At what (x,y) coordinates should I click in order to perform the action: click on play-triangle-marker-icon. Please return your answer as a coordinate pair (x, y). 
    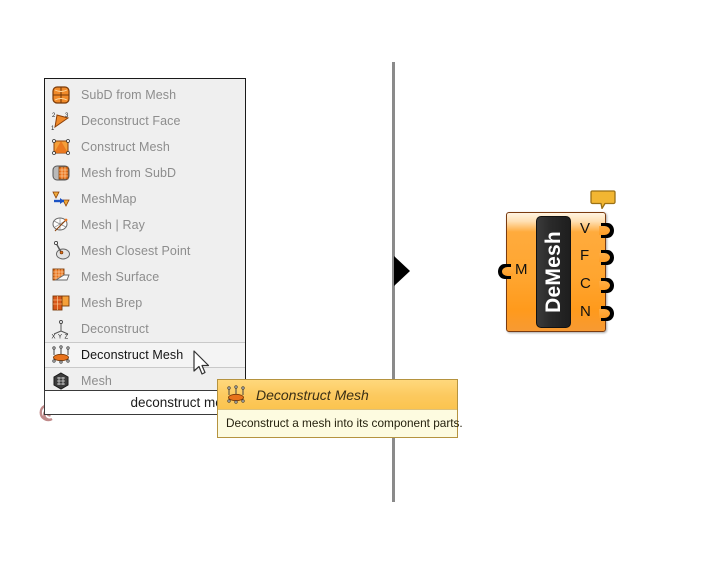
    Looking at the image, I should click on (402, 271).